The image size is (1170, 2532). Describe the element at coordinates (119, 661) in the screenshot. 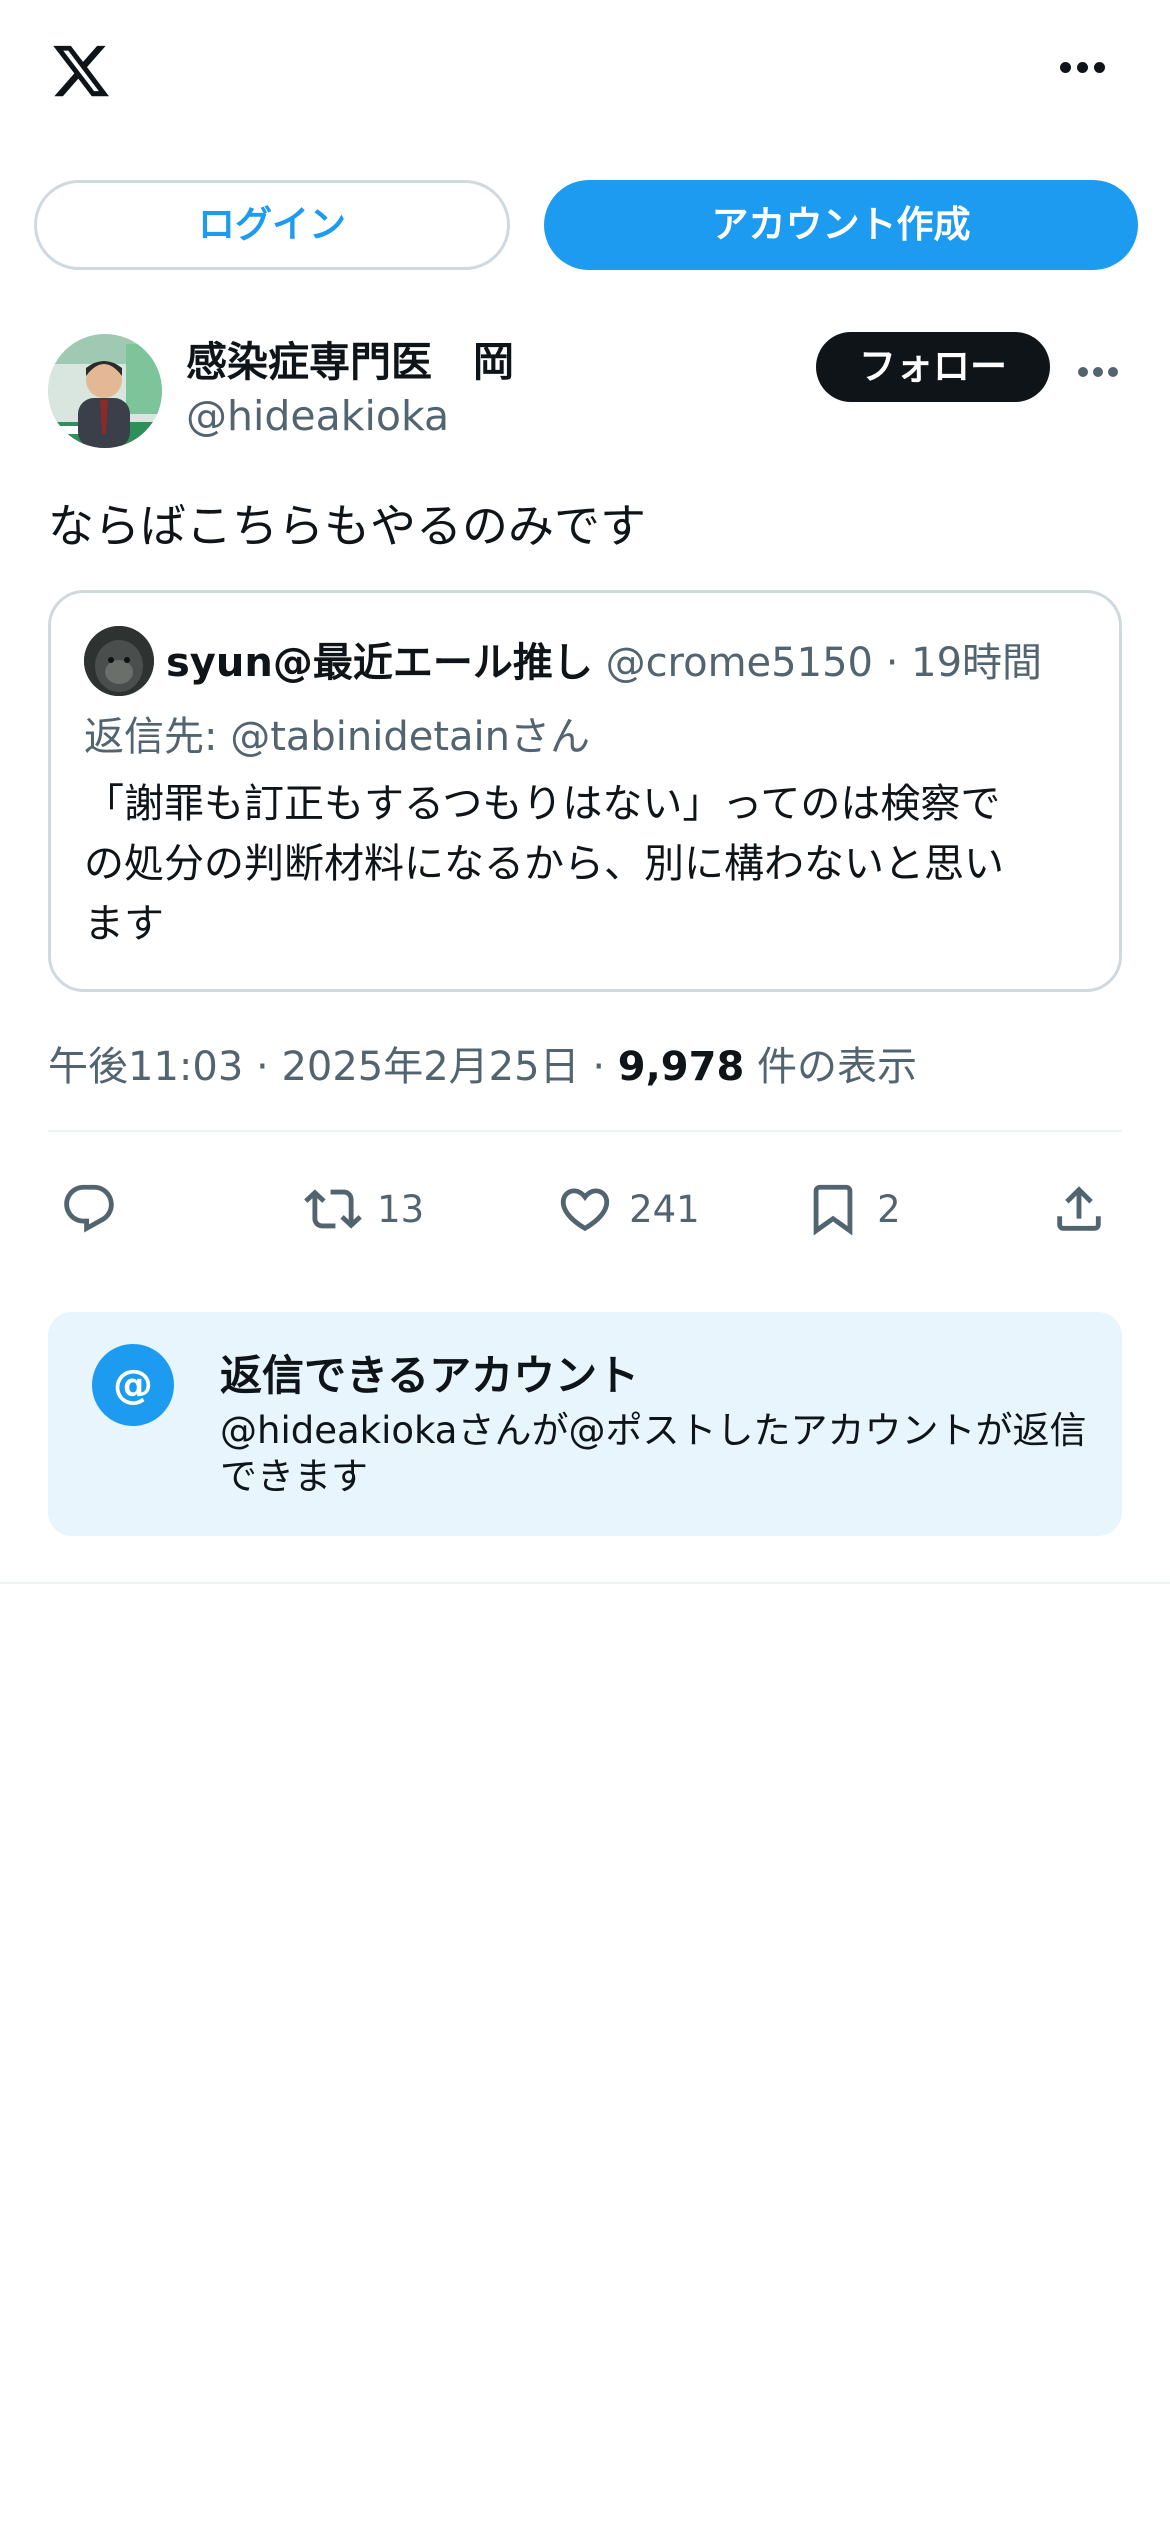

I see `quoted-author-avatar` at that location.